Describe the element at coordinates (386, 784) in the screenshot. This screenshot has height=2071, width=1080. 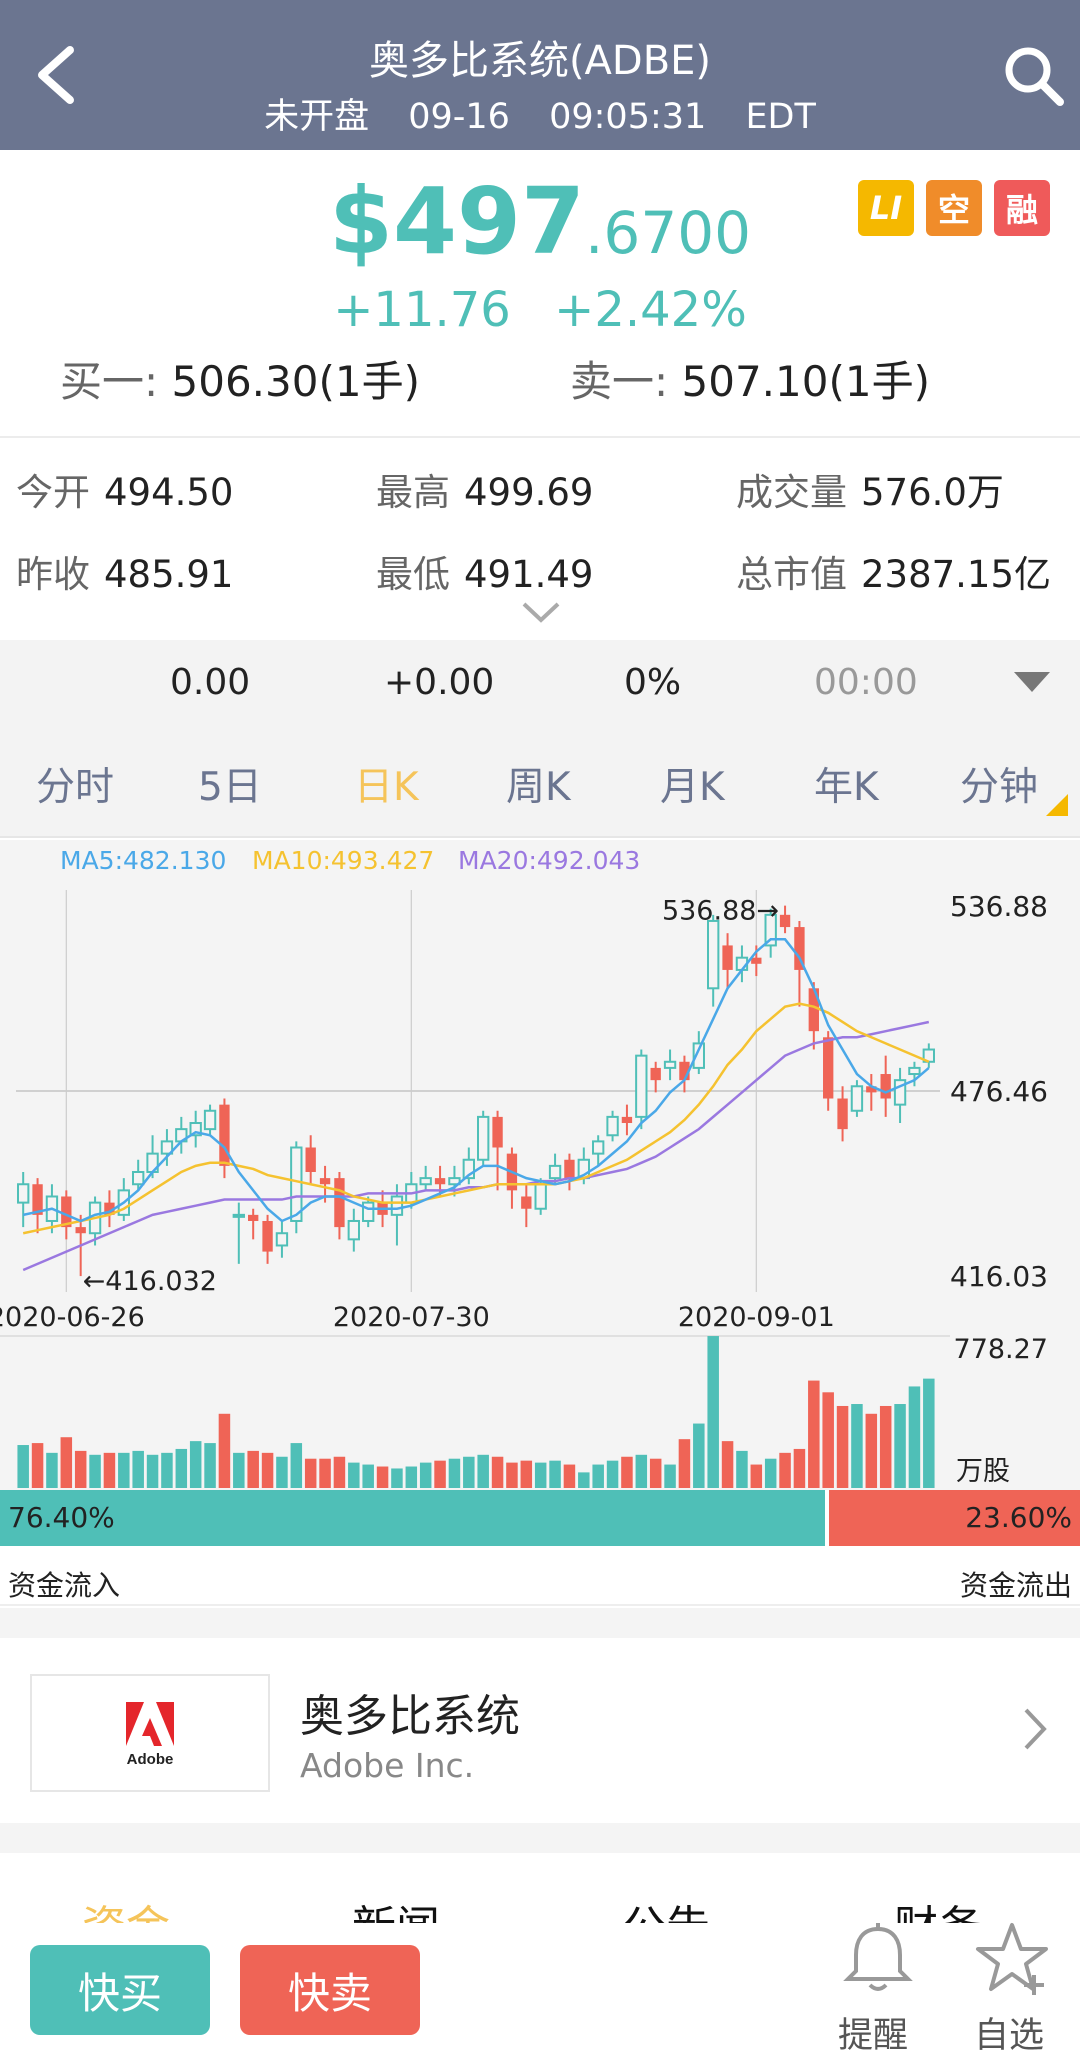
I see `tab-daily-k: 日K` at that location.